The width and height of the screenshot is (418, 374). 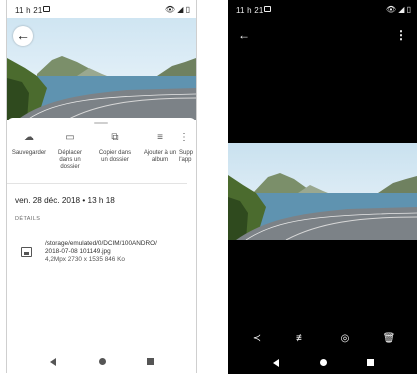 I want to click on photo-datetime: ven. 28 déc. 2018 • 13 h 18, so click(x=65, y=200).